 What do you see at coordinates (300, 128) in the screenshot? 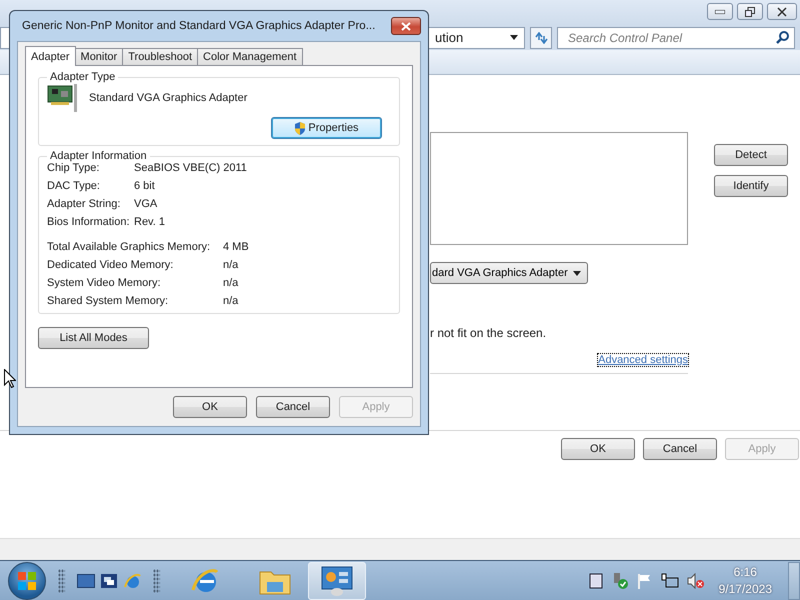
I see `shield-icon` at bounding box center [300, 128].